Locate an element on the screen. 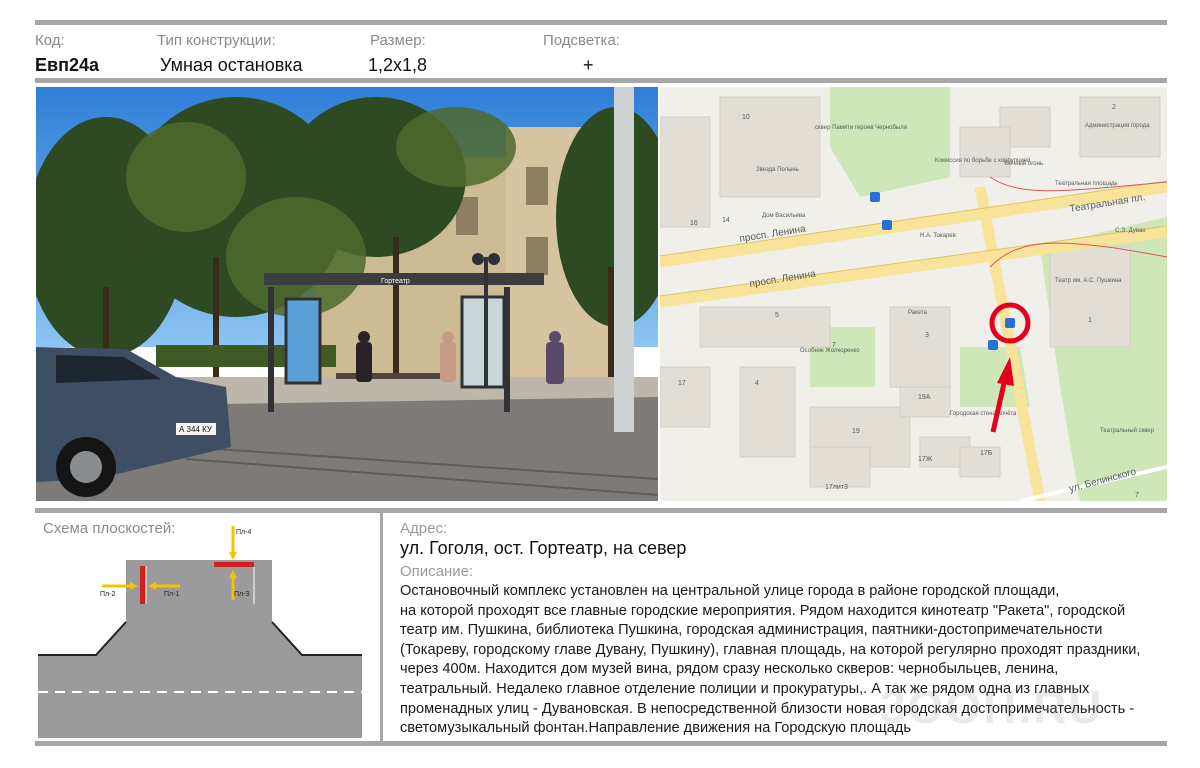 The height and width of the screenshot is (768, 1200). size-value: 1,2х1,8 is located at coordinates (398, 65).